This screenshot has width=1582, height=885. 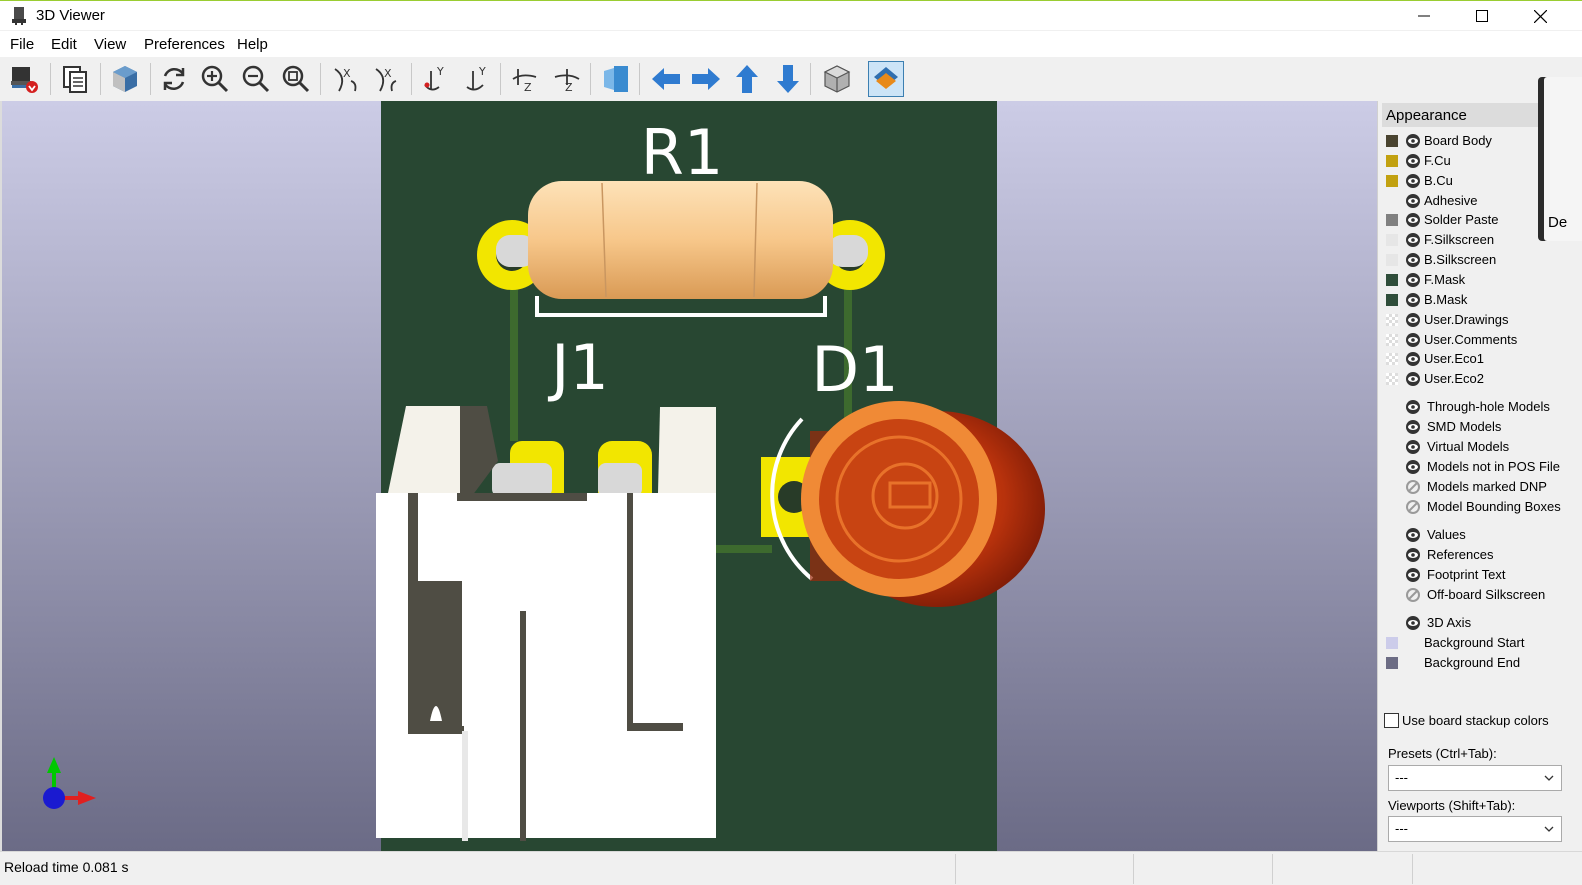 I want to click on appearance-row: User.Eco2, so click(x=1479, y=379).